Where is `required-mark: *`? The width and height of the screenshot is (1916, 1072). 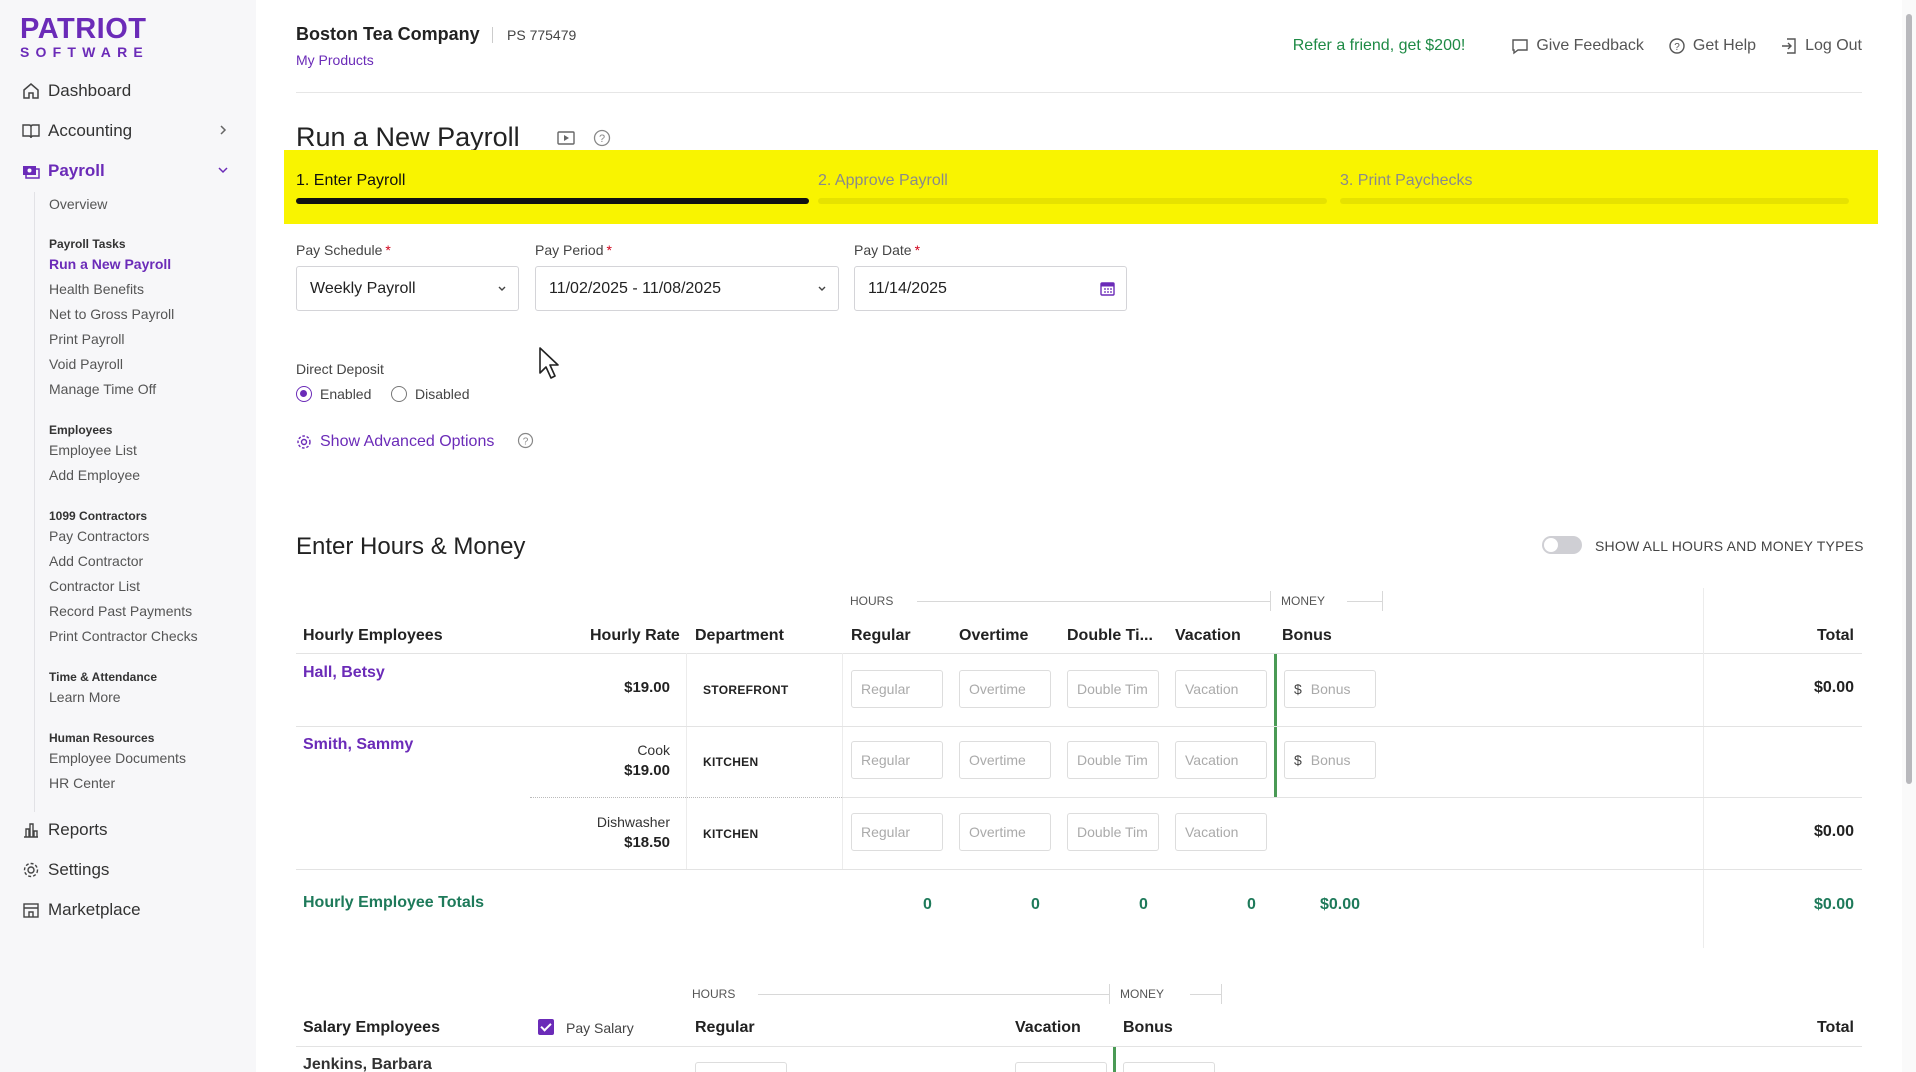
required-mark: * is located at coordinates (917, 250).